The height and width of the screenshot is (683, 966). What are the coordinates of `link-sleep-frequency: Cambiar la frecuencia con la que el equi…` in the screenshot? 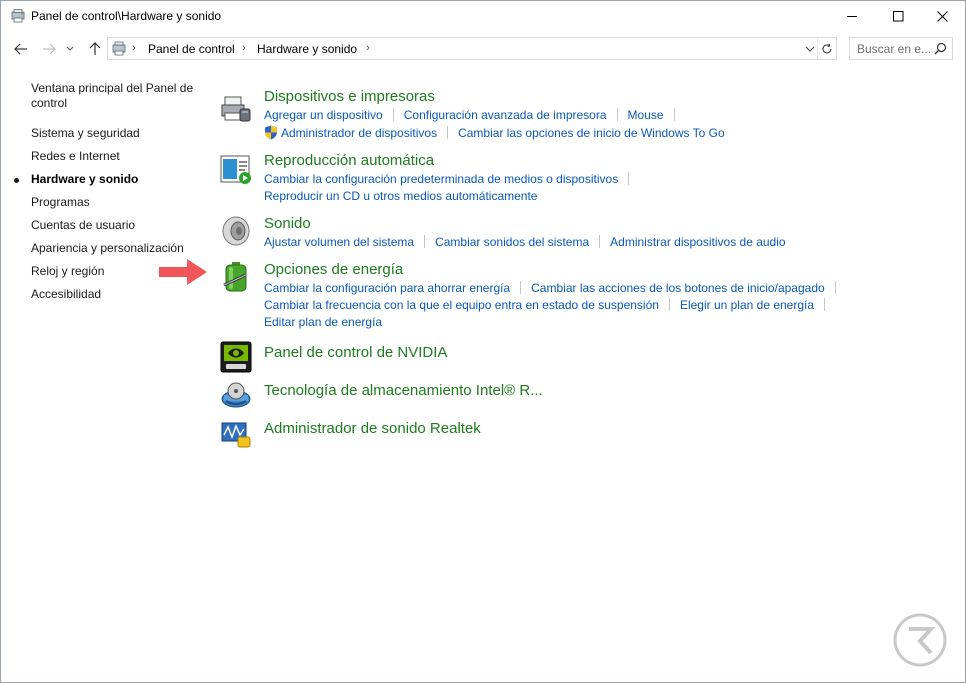 It's located at (461, 305).